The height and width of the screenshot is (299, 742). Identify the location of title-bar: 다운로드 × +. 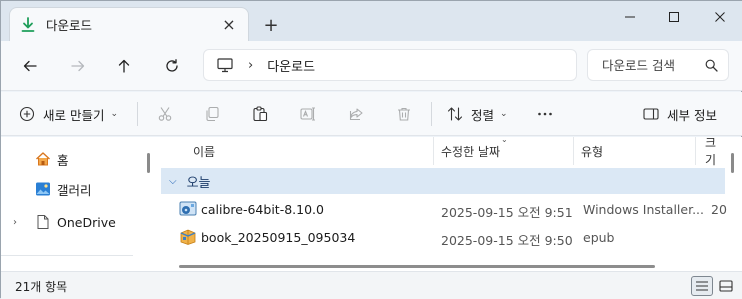
(371, 21).